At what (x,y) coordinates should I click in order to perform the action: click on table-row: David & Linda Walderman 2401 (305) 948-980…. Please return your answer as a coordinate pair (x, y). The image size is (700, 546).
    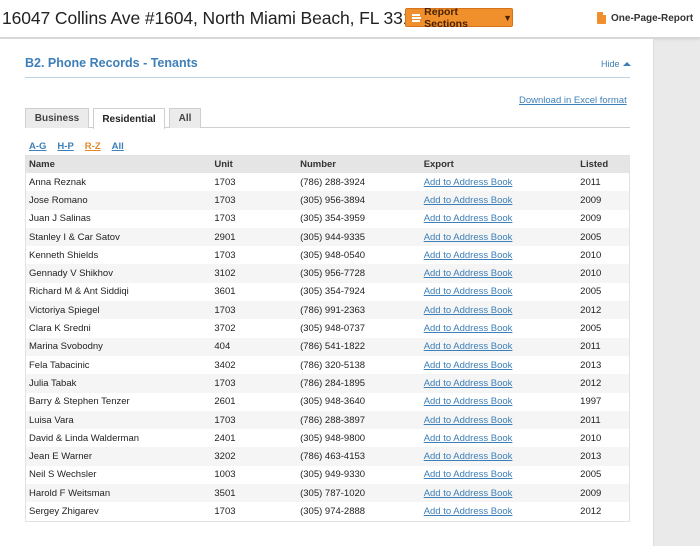
    Looking at the image, I should click on (327, 438).